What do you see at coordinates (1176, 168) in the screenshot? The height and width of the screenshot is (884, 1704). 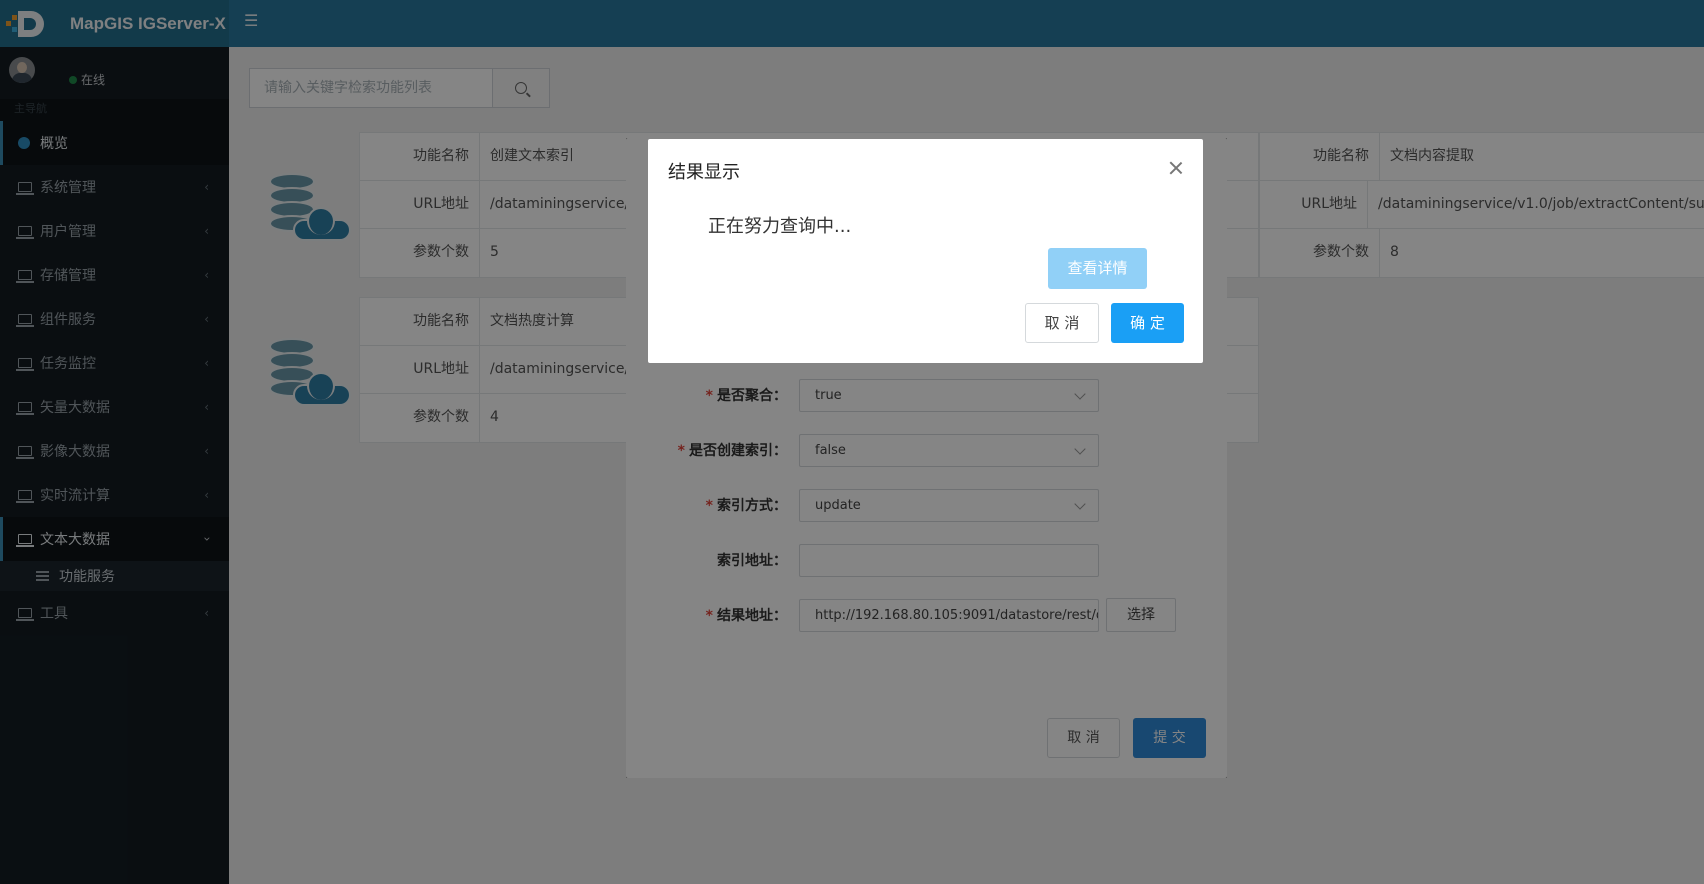 I see `close-icon` at bounding box center [1176, 168].